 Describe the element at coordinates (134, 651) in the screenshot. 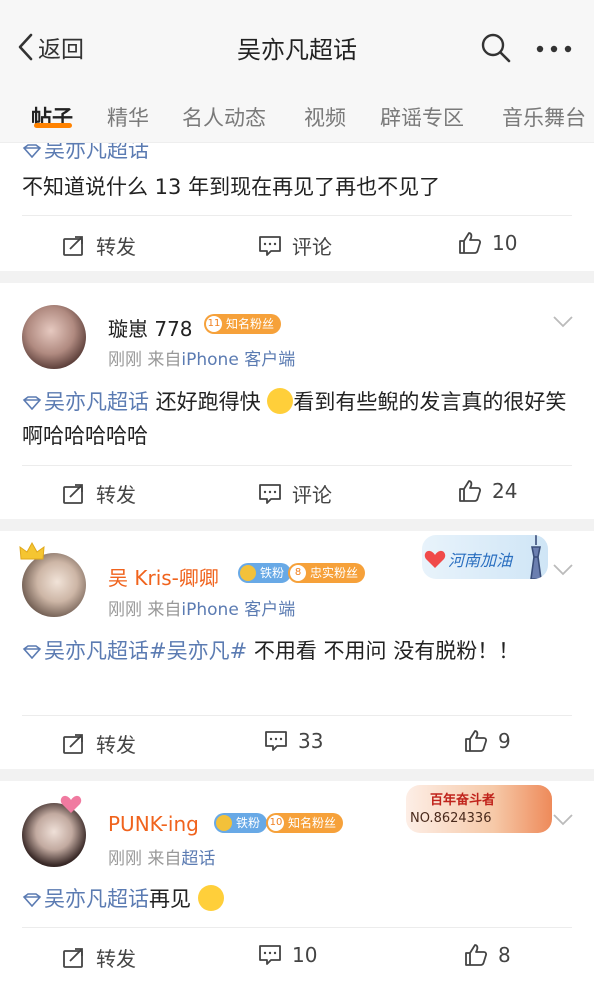

I see `topic-link: 吴亦凡超话#吴亦凡#` at that location.